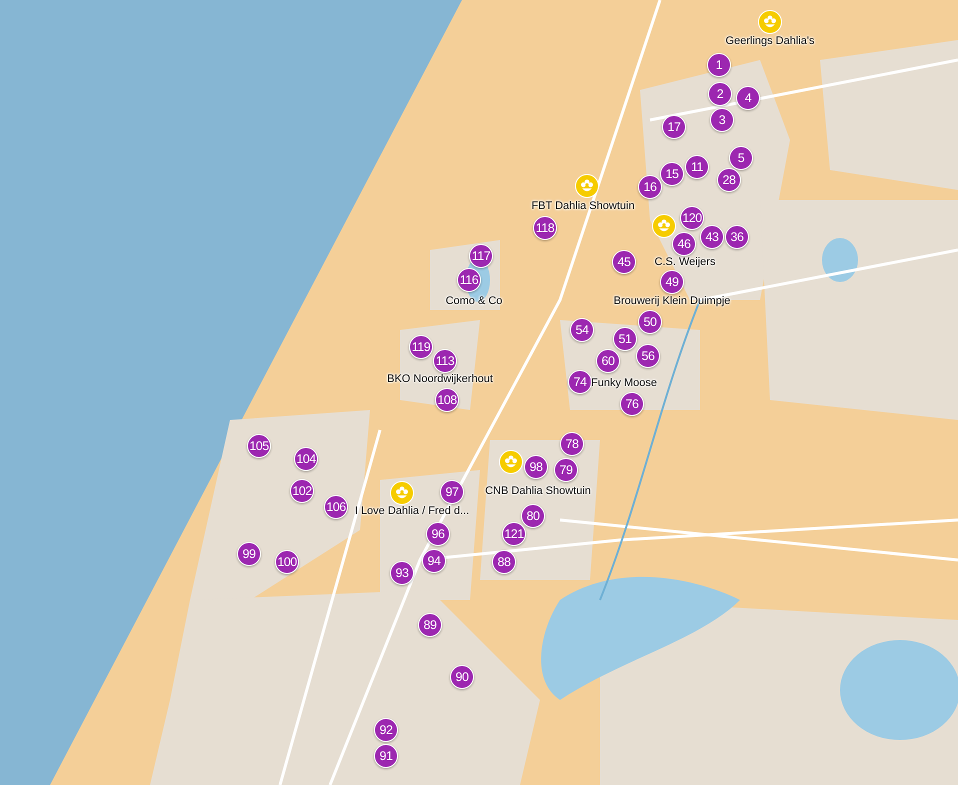 This screenshot has height=785, width=958. I want to click on place-label: Geerlings Dahlia's, so click(770, 41).